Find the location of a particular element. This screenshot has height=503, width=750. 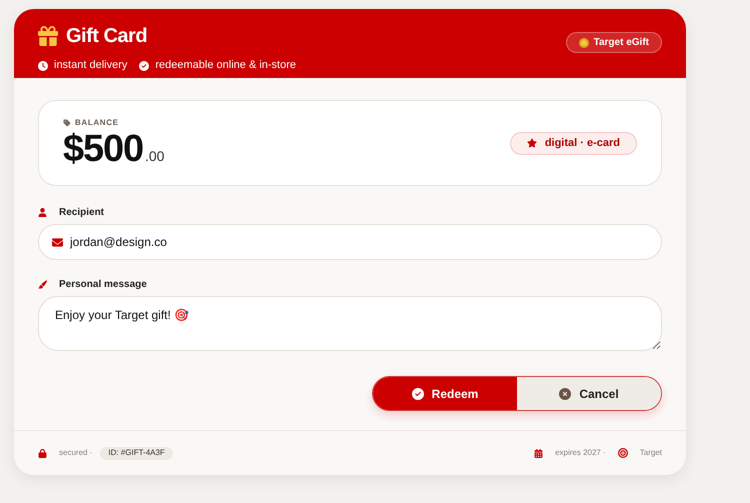

star-icon is located at coordinates (531, 143).